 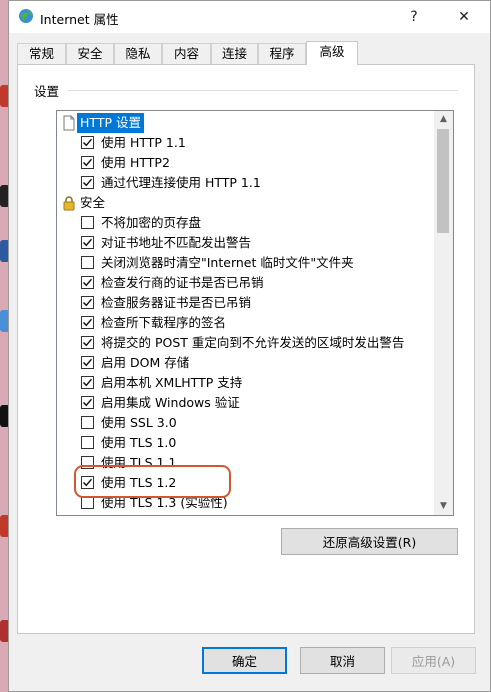 What do you see at coordinates (110, 123) in the screenshot?
I see `category-label: HTTP 设置` at bounding box center [110, 123].